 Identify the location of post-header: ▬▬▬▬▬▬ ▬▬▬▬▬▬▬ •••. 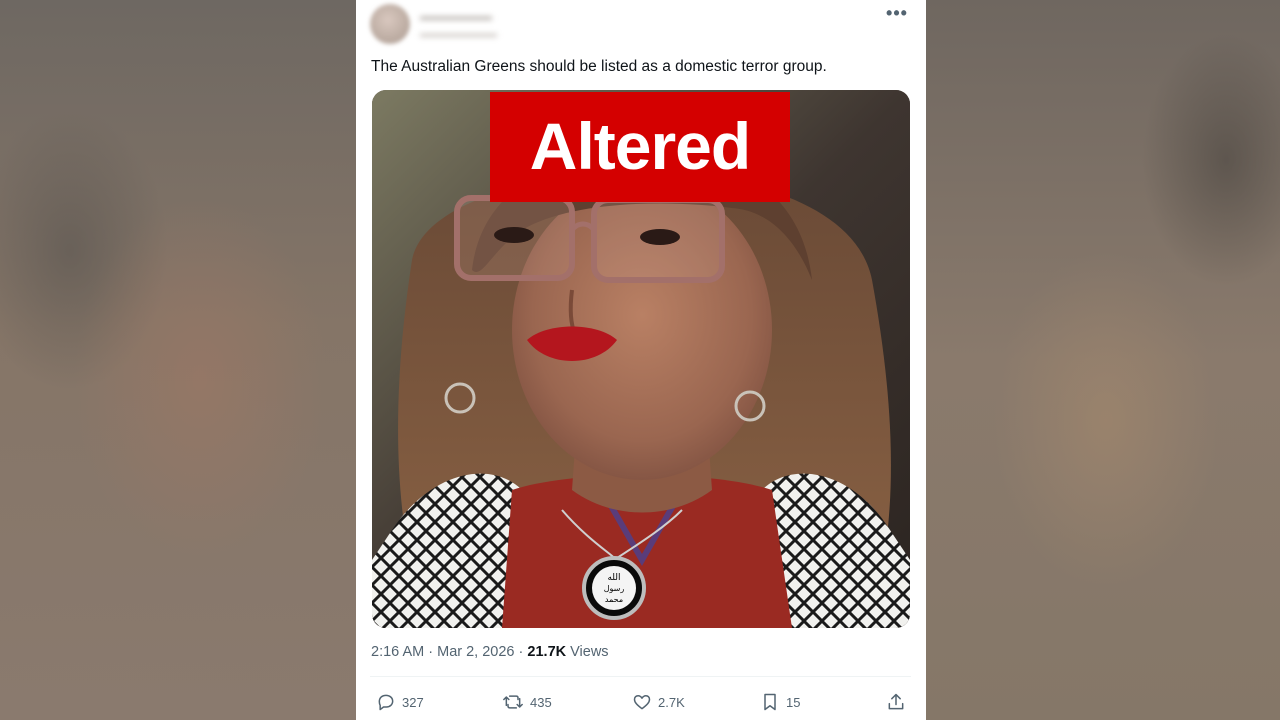
(642, 24).